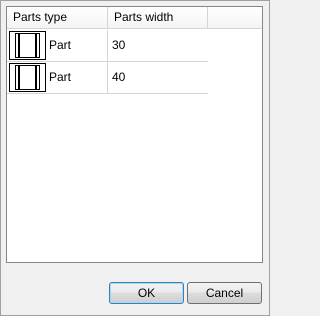 This screenshot has height=316, width=320. I want to click on cancel-button: Cancel, so click(224, 293).